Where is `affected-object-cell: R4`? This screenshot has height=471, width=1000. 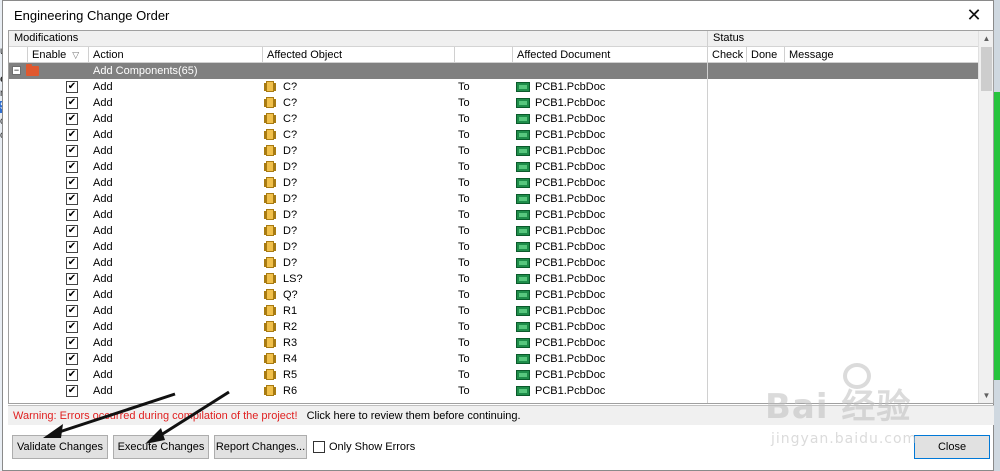
affected-object-cell: R4 is located at coordinates (290, 359).